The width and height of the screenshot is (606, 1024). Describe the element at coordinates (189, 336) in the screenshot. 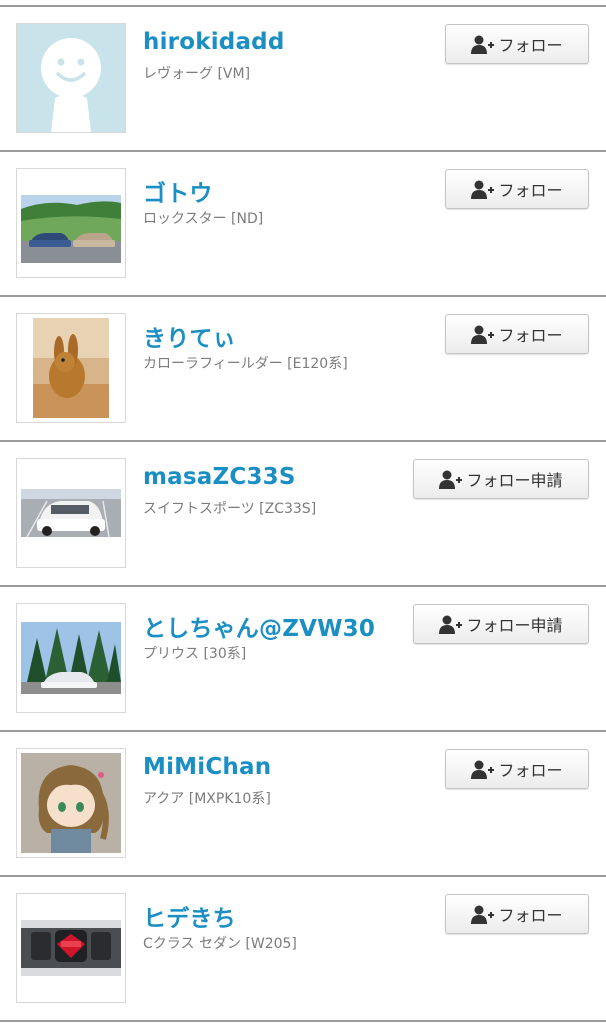

I see `user-name: きりてぃ` at that location.